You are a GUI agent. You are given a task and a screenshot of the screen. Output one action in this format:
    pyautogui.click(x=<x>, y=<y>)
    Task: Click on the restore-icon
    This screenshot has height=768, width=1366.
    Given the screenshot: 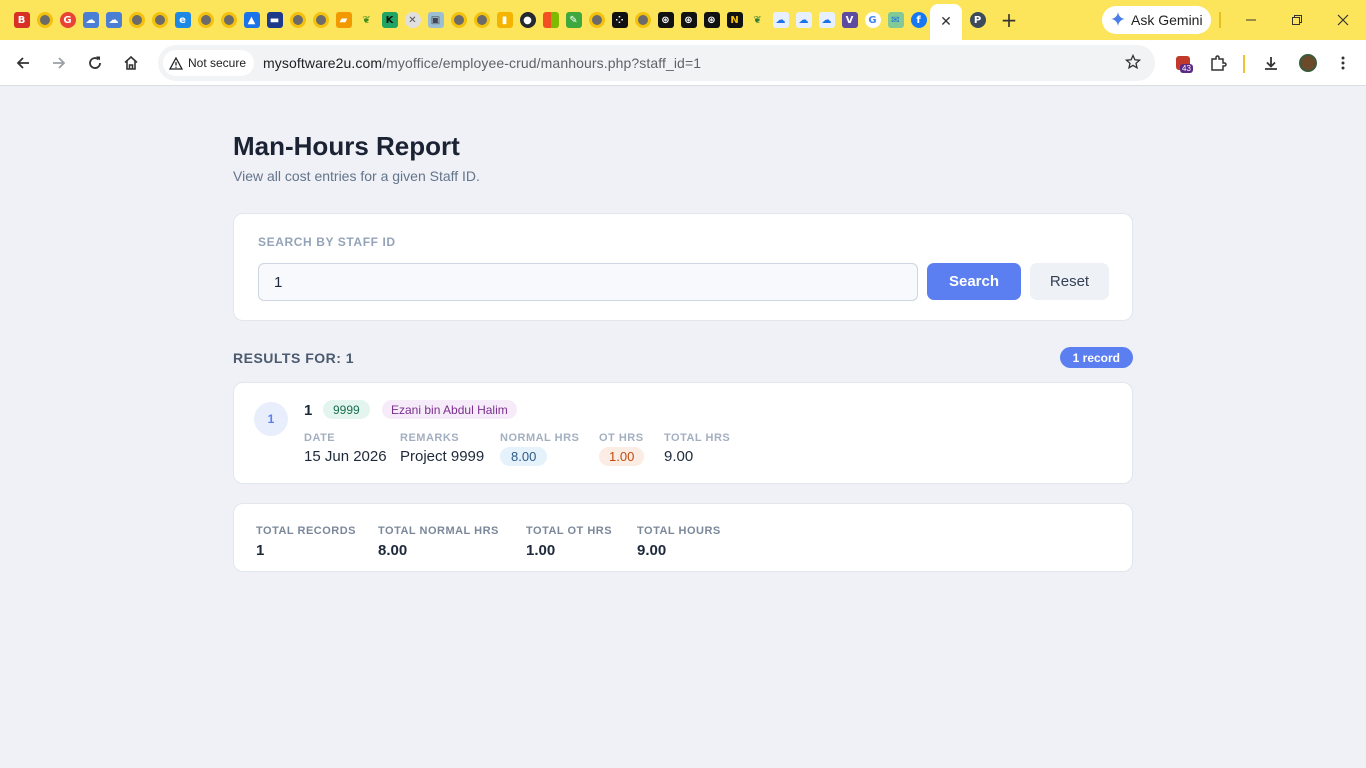 What is the action you would take?
    pyautogui.click(x=1297, y=20)
    